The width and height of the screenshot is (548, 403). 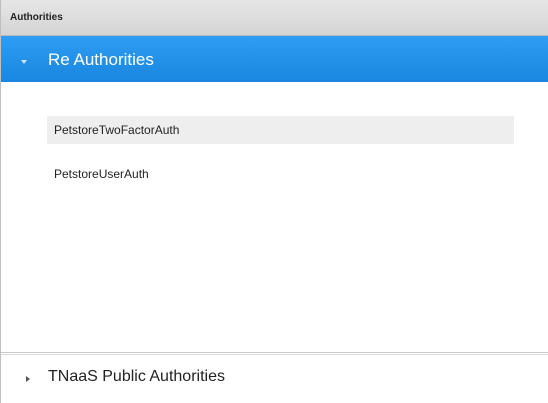 What do you see at coordinates (24, 62) in the screenshot?
I see `caret-down-icon` at bounding box center [24, 62].